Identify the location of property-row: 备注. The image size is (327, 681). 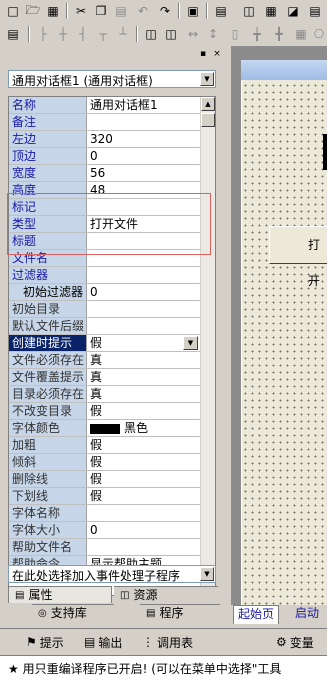
(105, 122).